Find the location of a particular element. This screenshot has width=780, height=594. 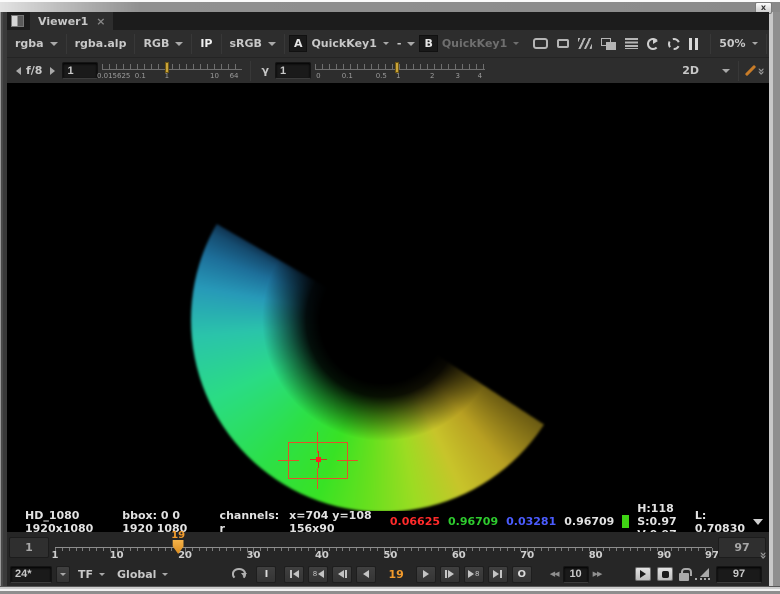

play-forward-button is located at coordinates (425, 574).